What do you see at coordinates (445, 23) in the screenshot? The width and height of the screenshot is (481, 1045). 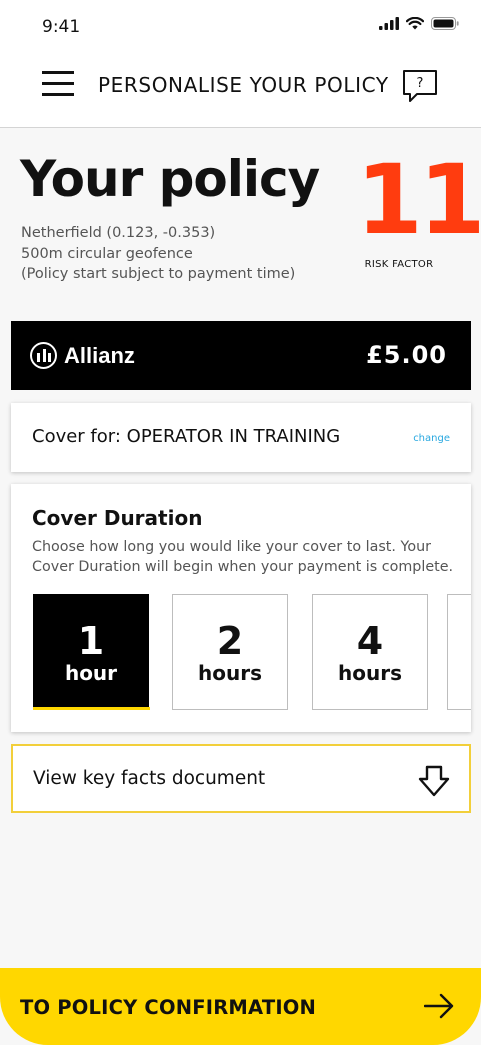 I see `battery-icon` at bounding box center [445, 23].